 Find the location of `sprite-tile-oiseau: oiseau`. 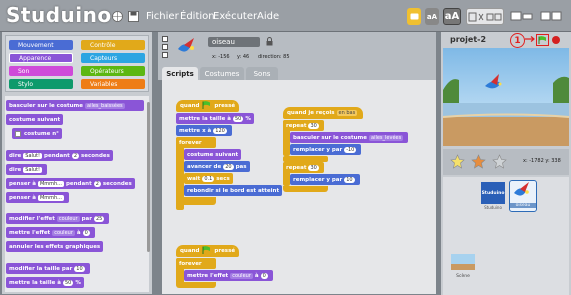

sprite-tile-oiseau: oiseau is located at coordinates (523, 196).